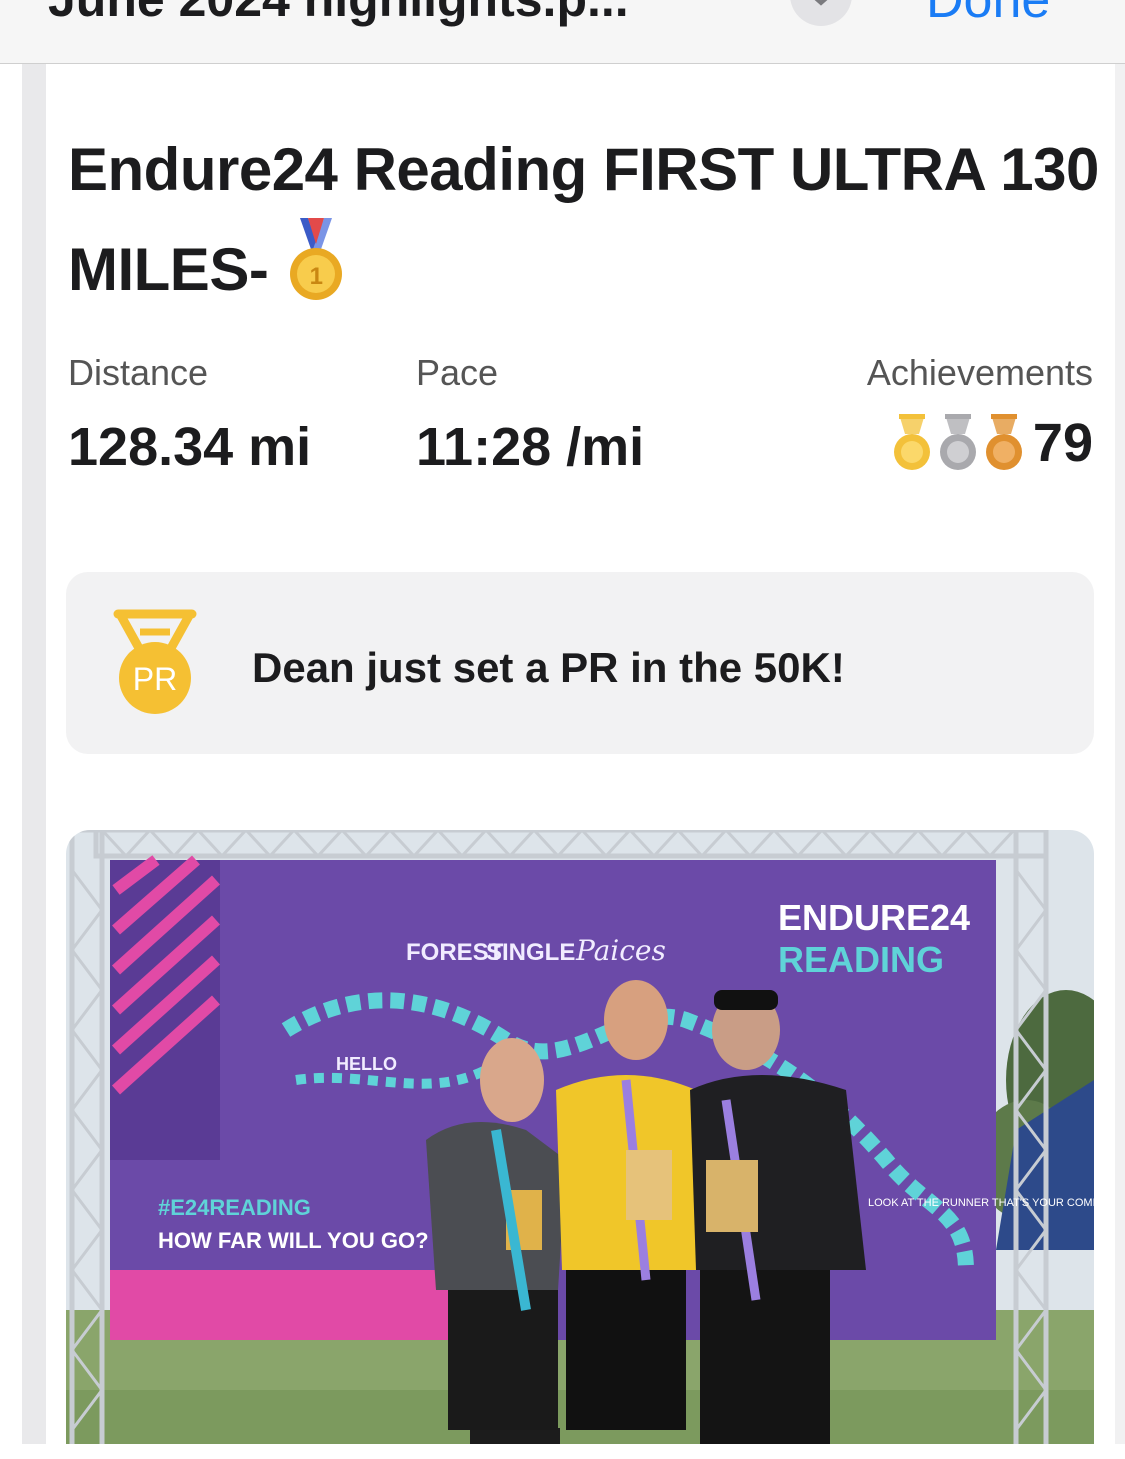 This screenshot has height=1459, width=1125. What do you see at coordinates (548, 667) in the screenshot?
I see `pr-message: Dean just set a PR in the 50K!` at bounding box center [548, 667].